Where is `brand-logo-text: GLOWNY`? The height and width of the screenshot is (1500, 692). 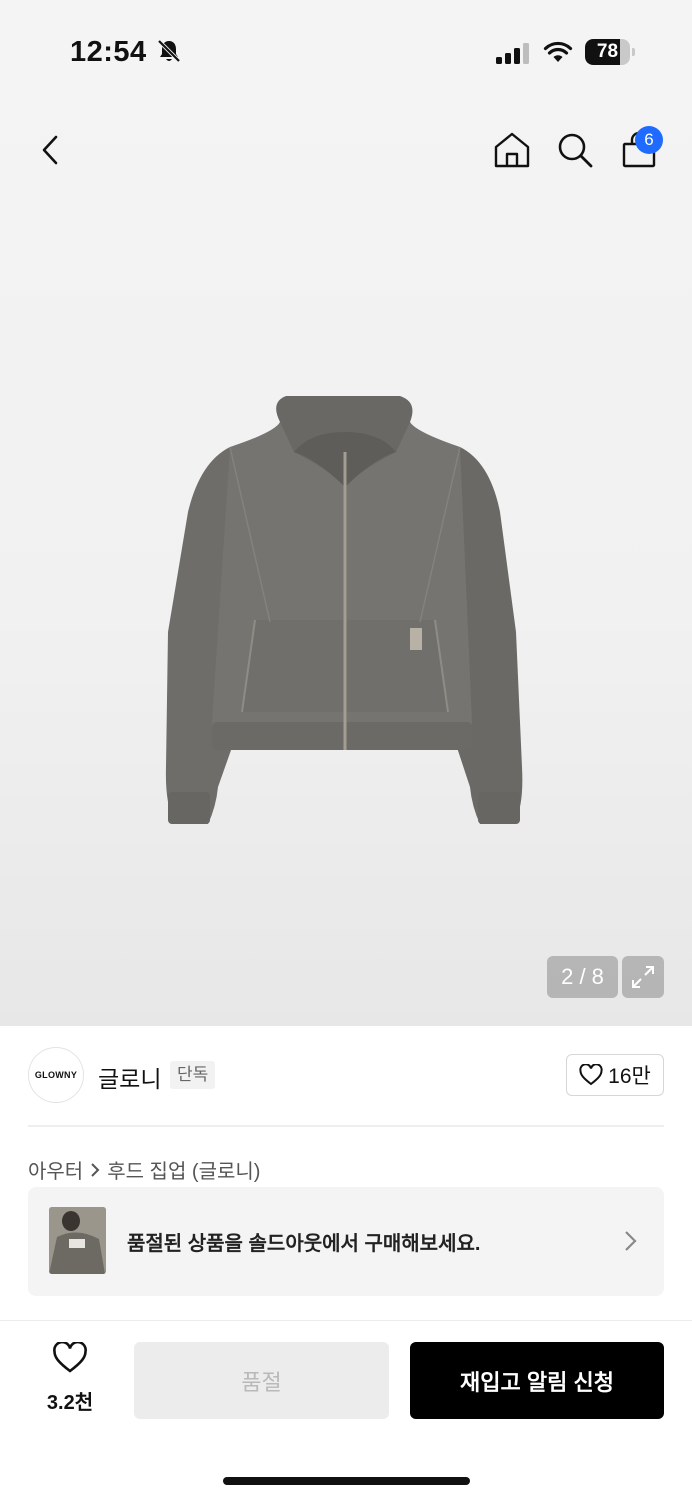
brand-logo-text: GLOWNY is located at coordinates (56, 1075).